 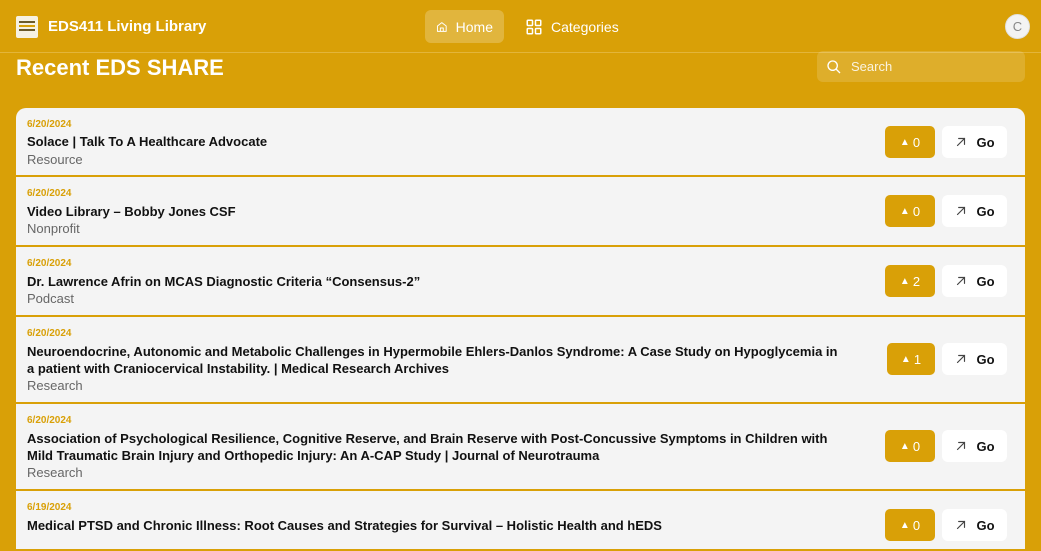 I want to click on vote-count: 2, so click(x=916, y=281).